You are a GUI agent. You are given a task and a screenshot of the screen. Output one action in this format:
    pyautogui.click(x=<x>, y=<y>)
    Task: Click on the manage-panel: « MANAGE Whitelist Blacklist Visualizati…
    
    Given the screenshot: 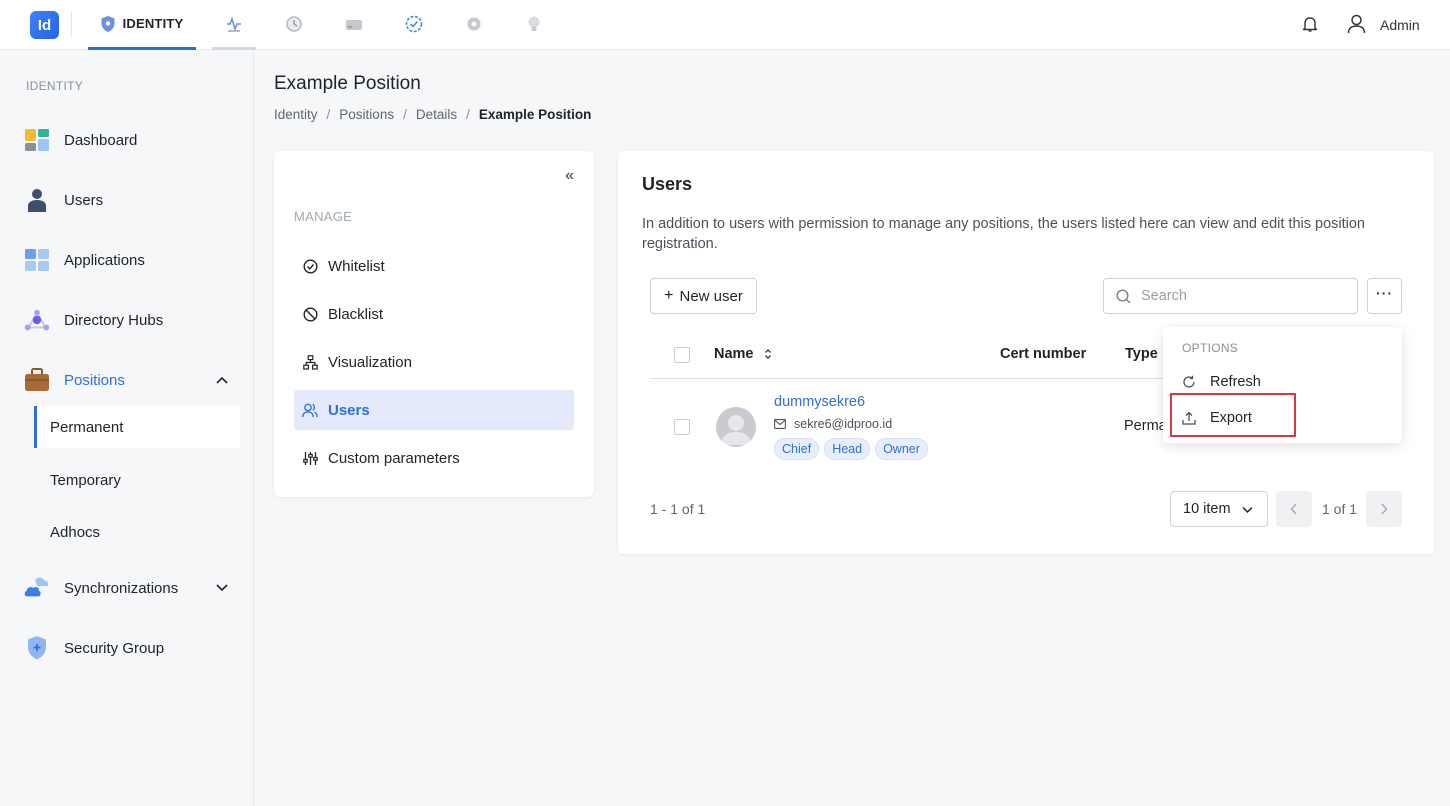 What is the action you would take?
    pyautogui.click(x=434, y=324)
    